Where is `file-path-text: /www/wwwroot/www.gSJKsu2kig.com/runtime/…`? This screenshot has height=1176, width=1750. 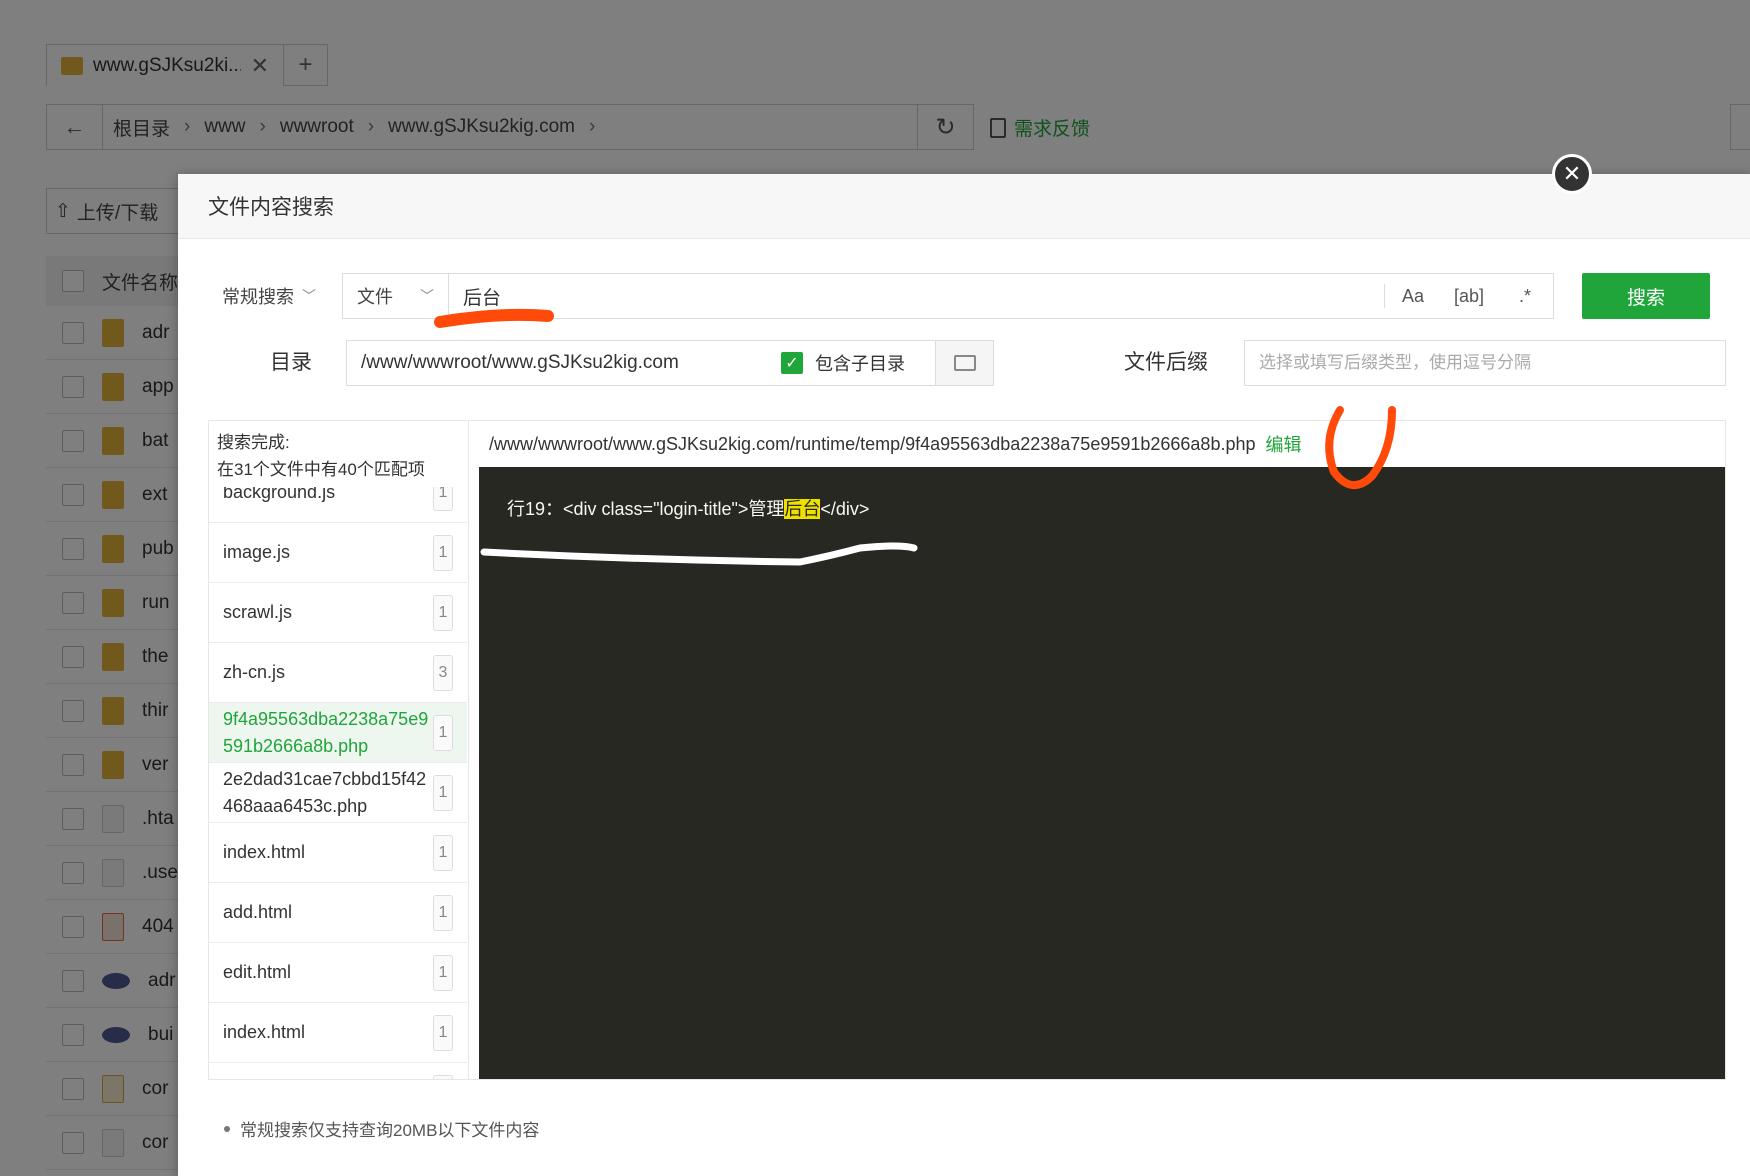
file-path-text: /www/wwwroot/www.gSJKsu2kig.com/runtime/… is located at coordinates (872, 443).